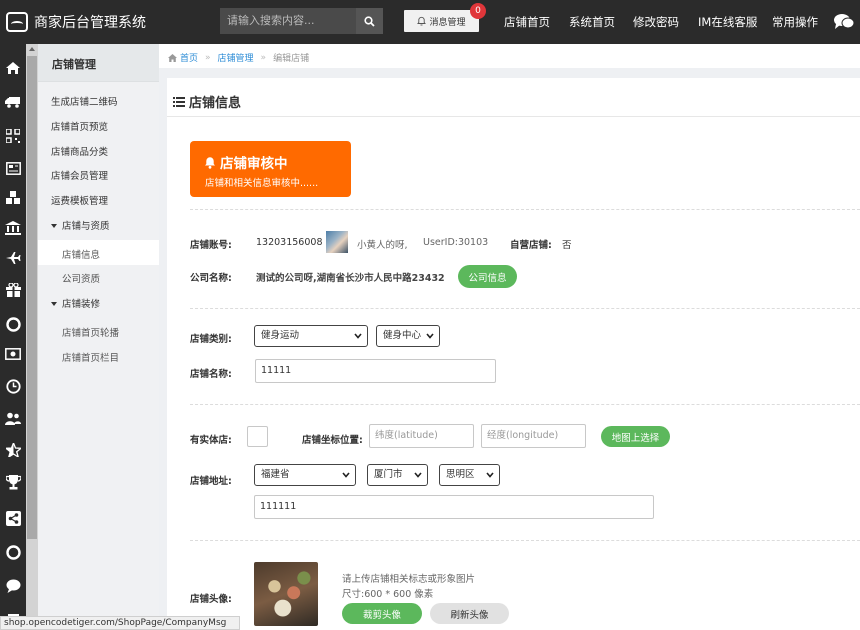 The image size is (860, 630). What do you see at coordinates (80, 225) in the screenshot?
I see `sidebar-group-shop-qualification: 店铺与资质` at bounding box center [80, 225].